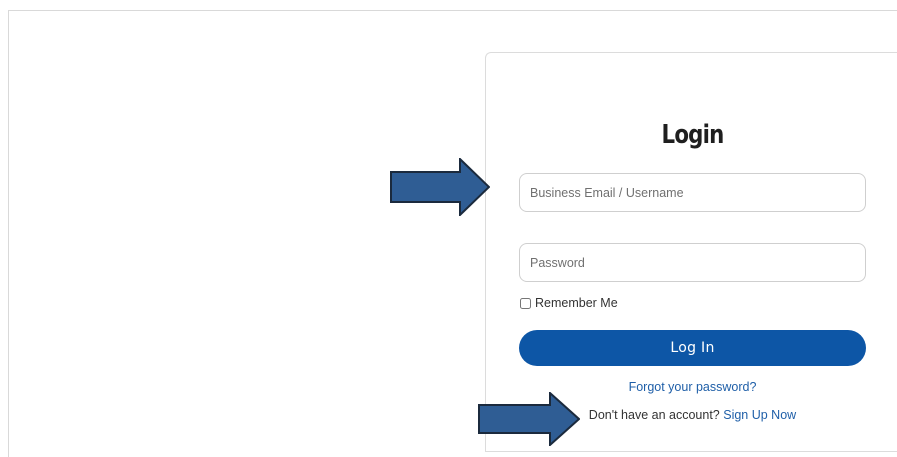 The height and width of the screenshot is (457, 897). I want to click on login-button: Log In, so click(692, 348).